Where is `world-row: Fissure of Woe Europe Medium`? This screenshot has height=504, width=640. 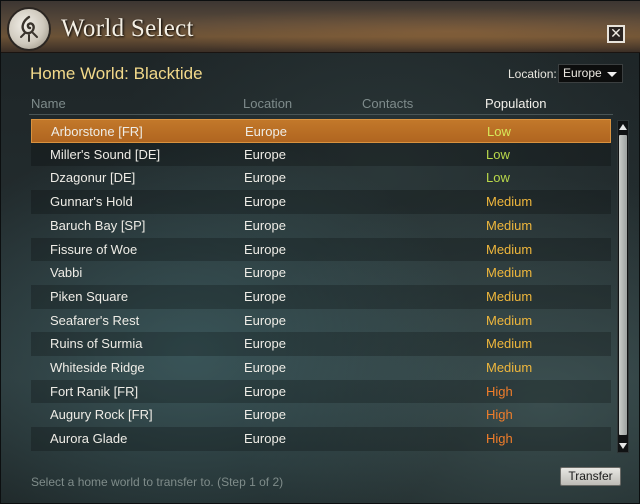 world-row: Fissure of Woe Europe Medium is located at coordinates (321, 249).